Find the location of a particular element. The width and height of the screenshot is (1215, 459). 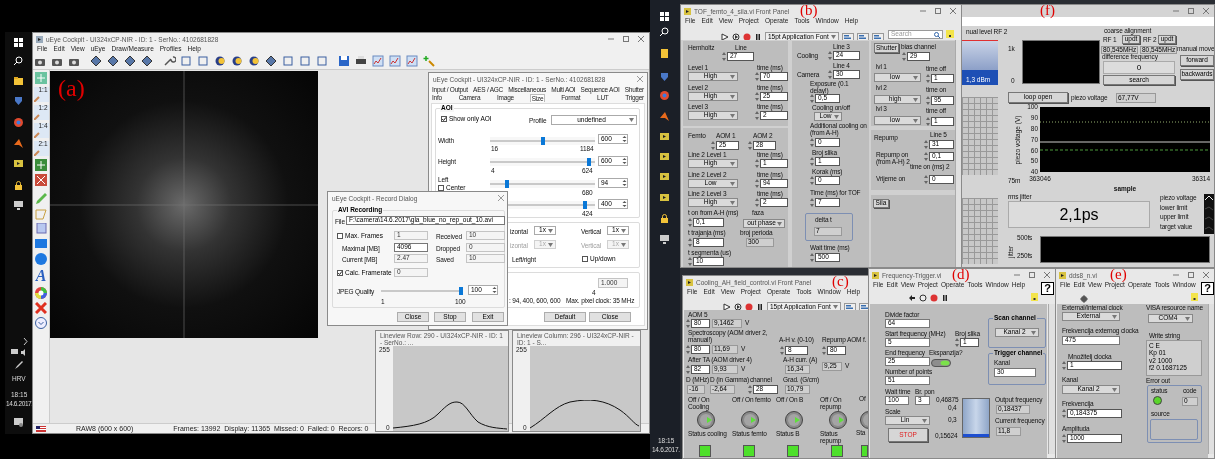

pencil-icon is located at coordinates (41, 199).